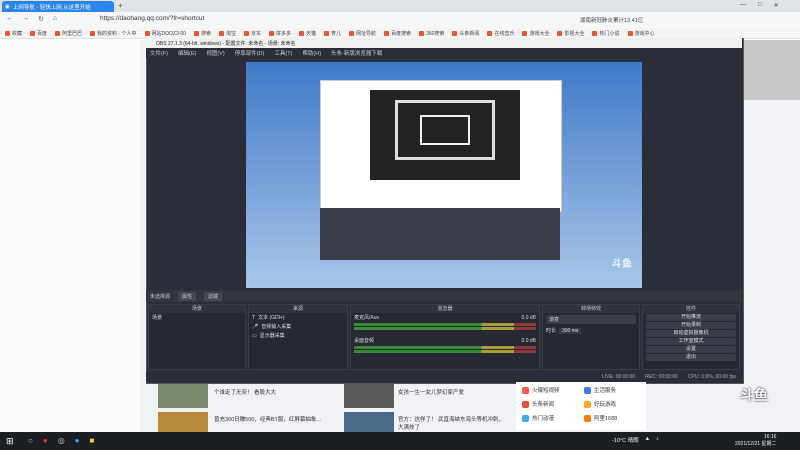  I want to click on obs-menu-item: 帮助(H), so click(311, 53).